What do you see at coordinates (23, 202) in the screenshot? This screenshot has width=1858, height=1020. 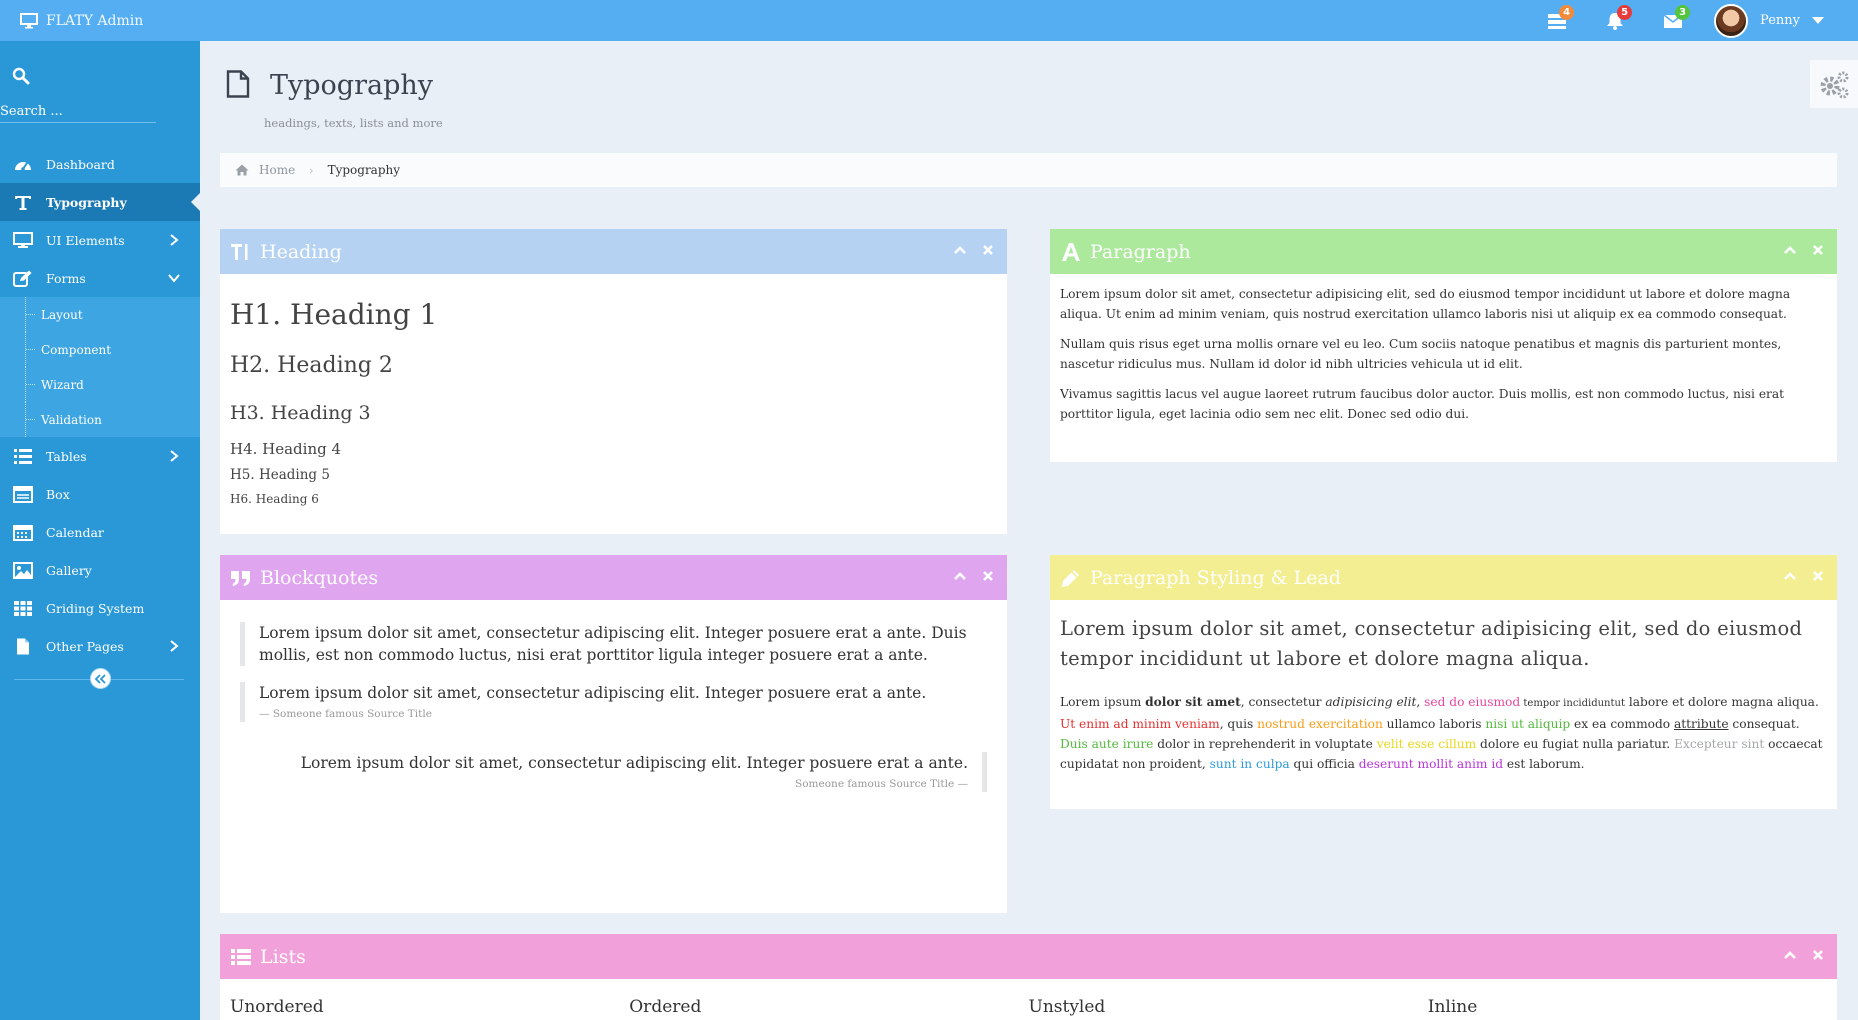 I see `text-icon` at bounding box center [23, 202].